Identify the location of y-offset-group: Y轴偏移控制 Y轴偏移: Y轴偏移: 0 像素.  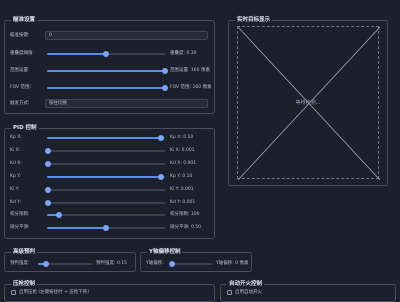
(196, 260).